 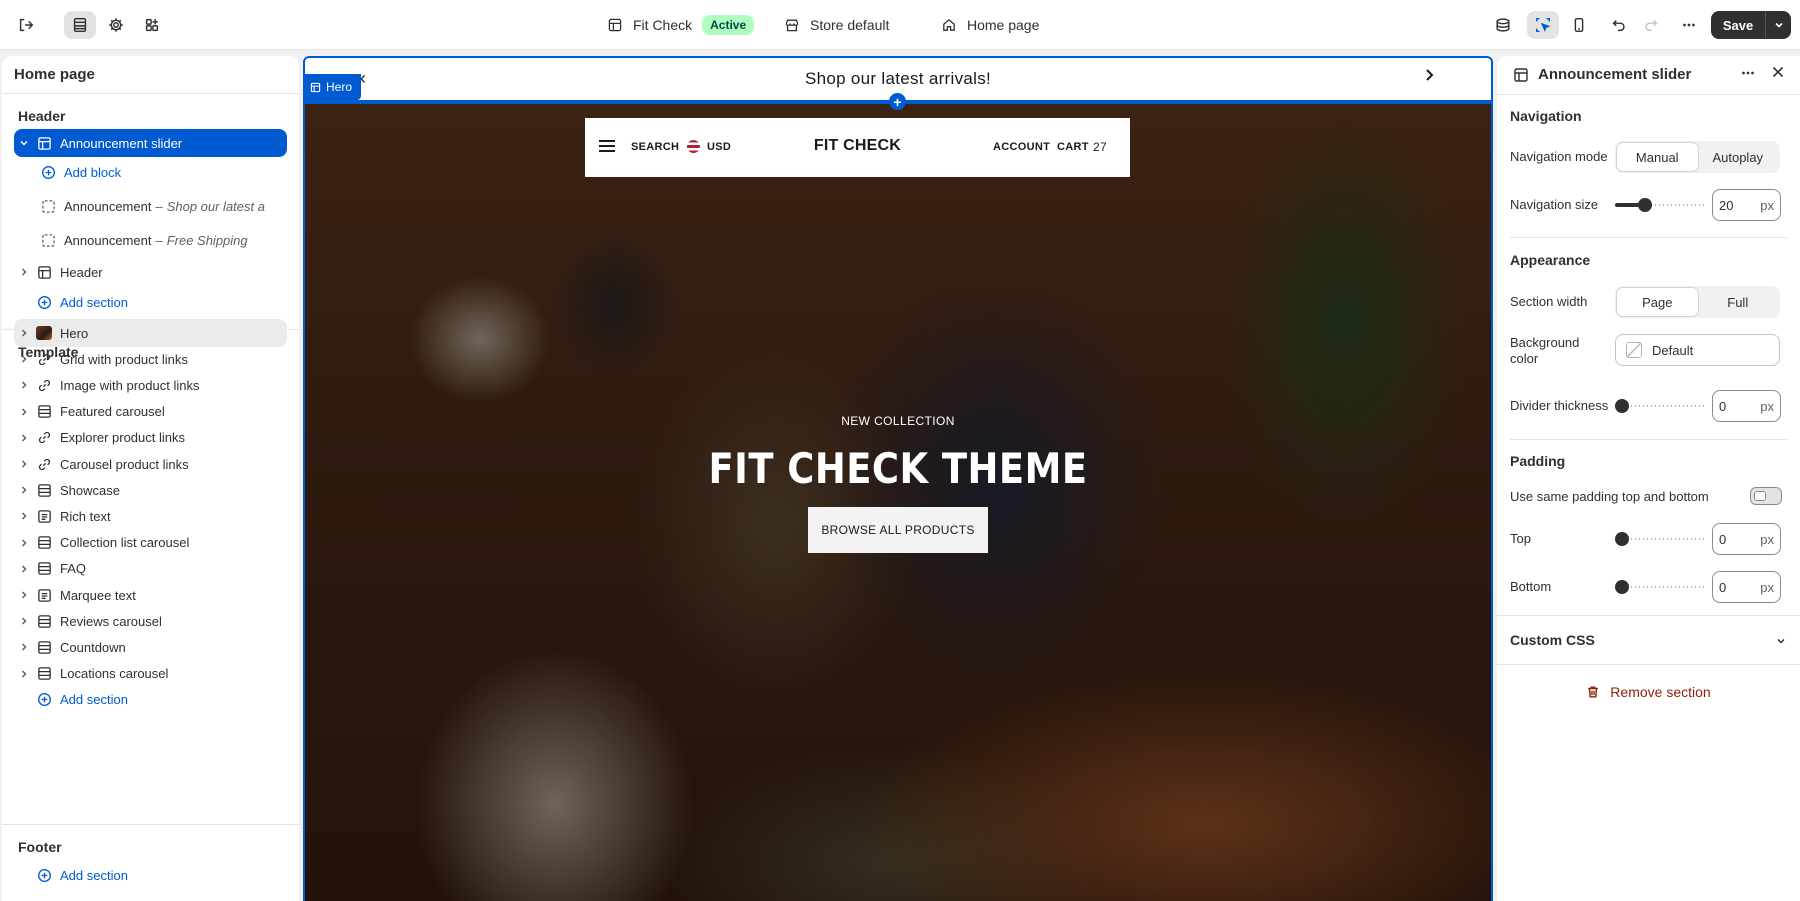 What do you see at coordinates (1660, 406) in the screenshot?
I see `divider-thickness-slider` at bounding box center [1660, 406].